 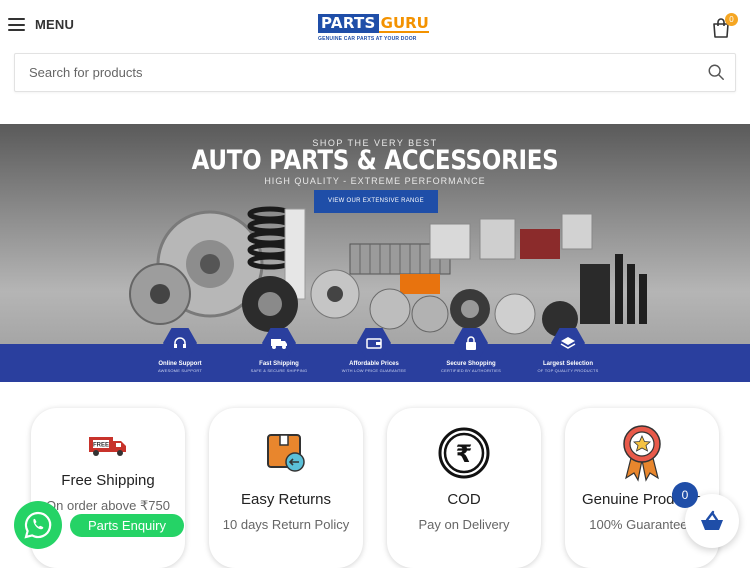 What do you see at coordinates (471, 370) in the screenshot?
I see `feature-subtitle: CERTIFIED BY AUTHORITIES` at bounding box center [471, 370].